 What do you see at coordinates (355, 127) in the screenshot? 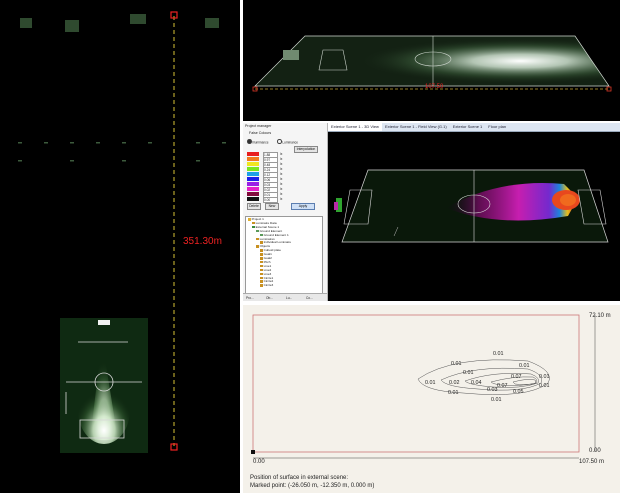
I see `view-tab: Exterior Scene 1 - 3D View` at bounding box center [355, 127].